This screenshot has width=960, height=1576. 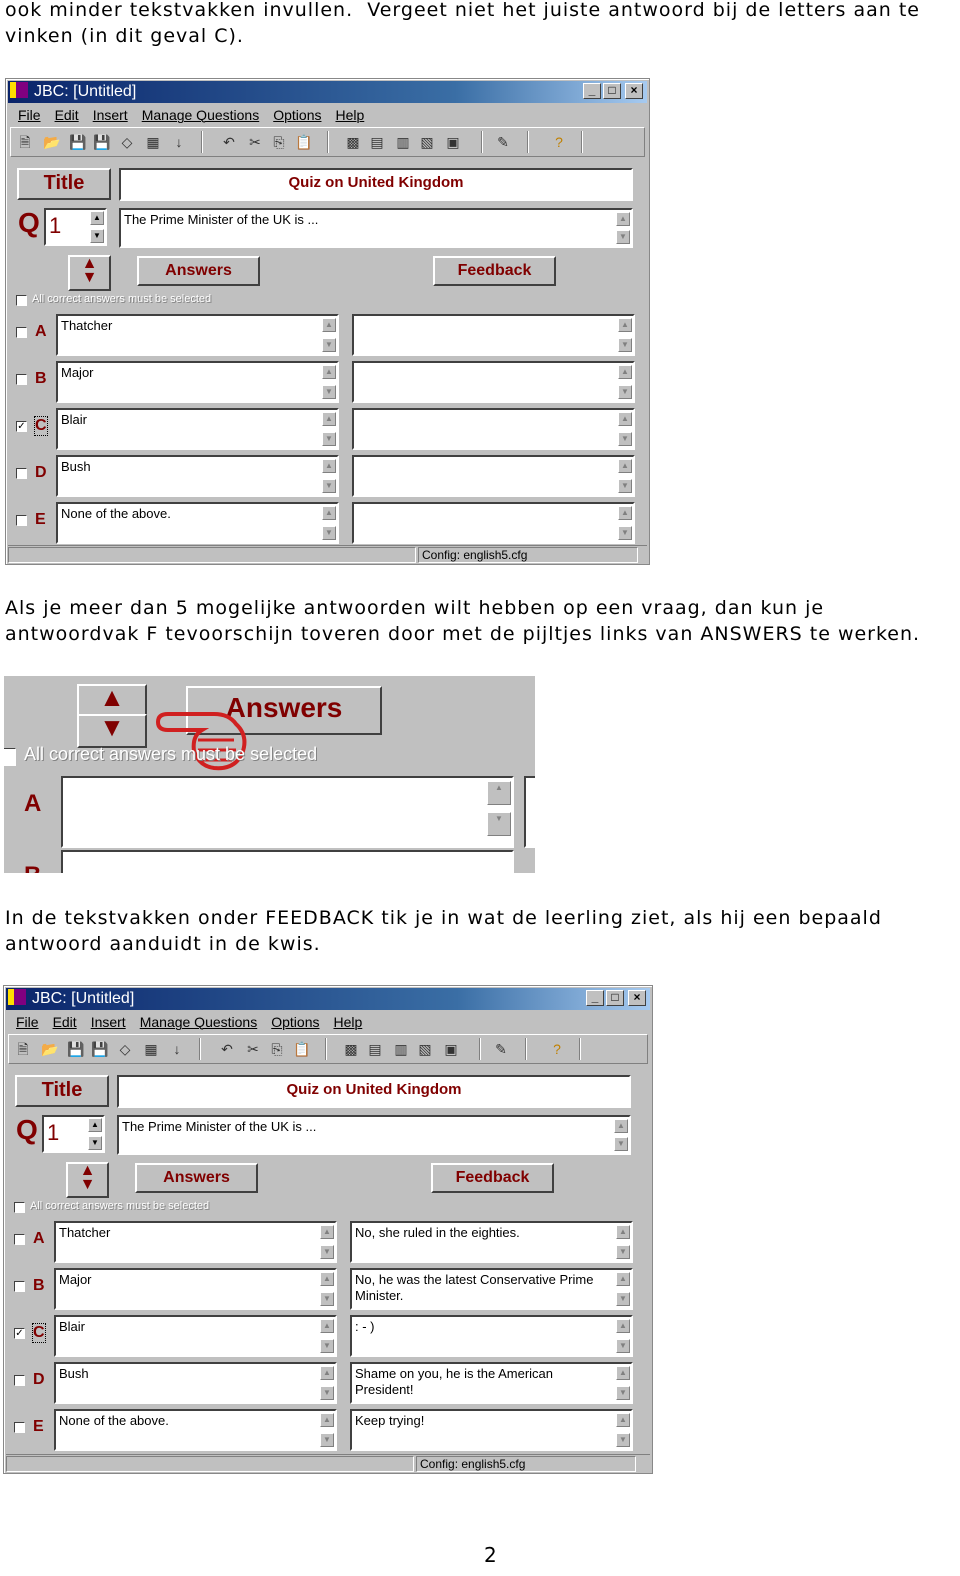 What do you see at coordinates (491, 1242) in the screenshot?
I see `feedback-a-field: No, she ruled in the eighties. ▲ ▼` at bounding box center [491, 1242].